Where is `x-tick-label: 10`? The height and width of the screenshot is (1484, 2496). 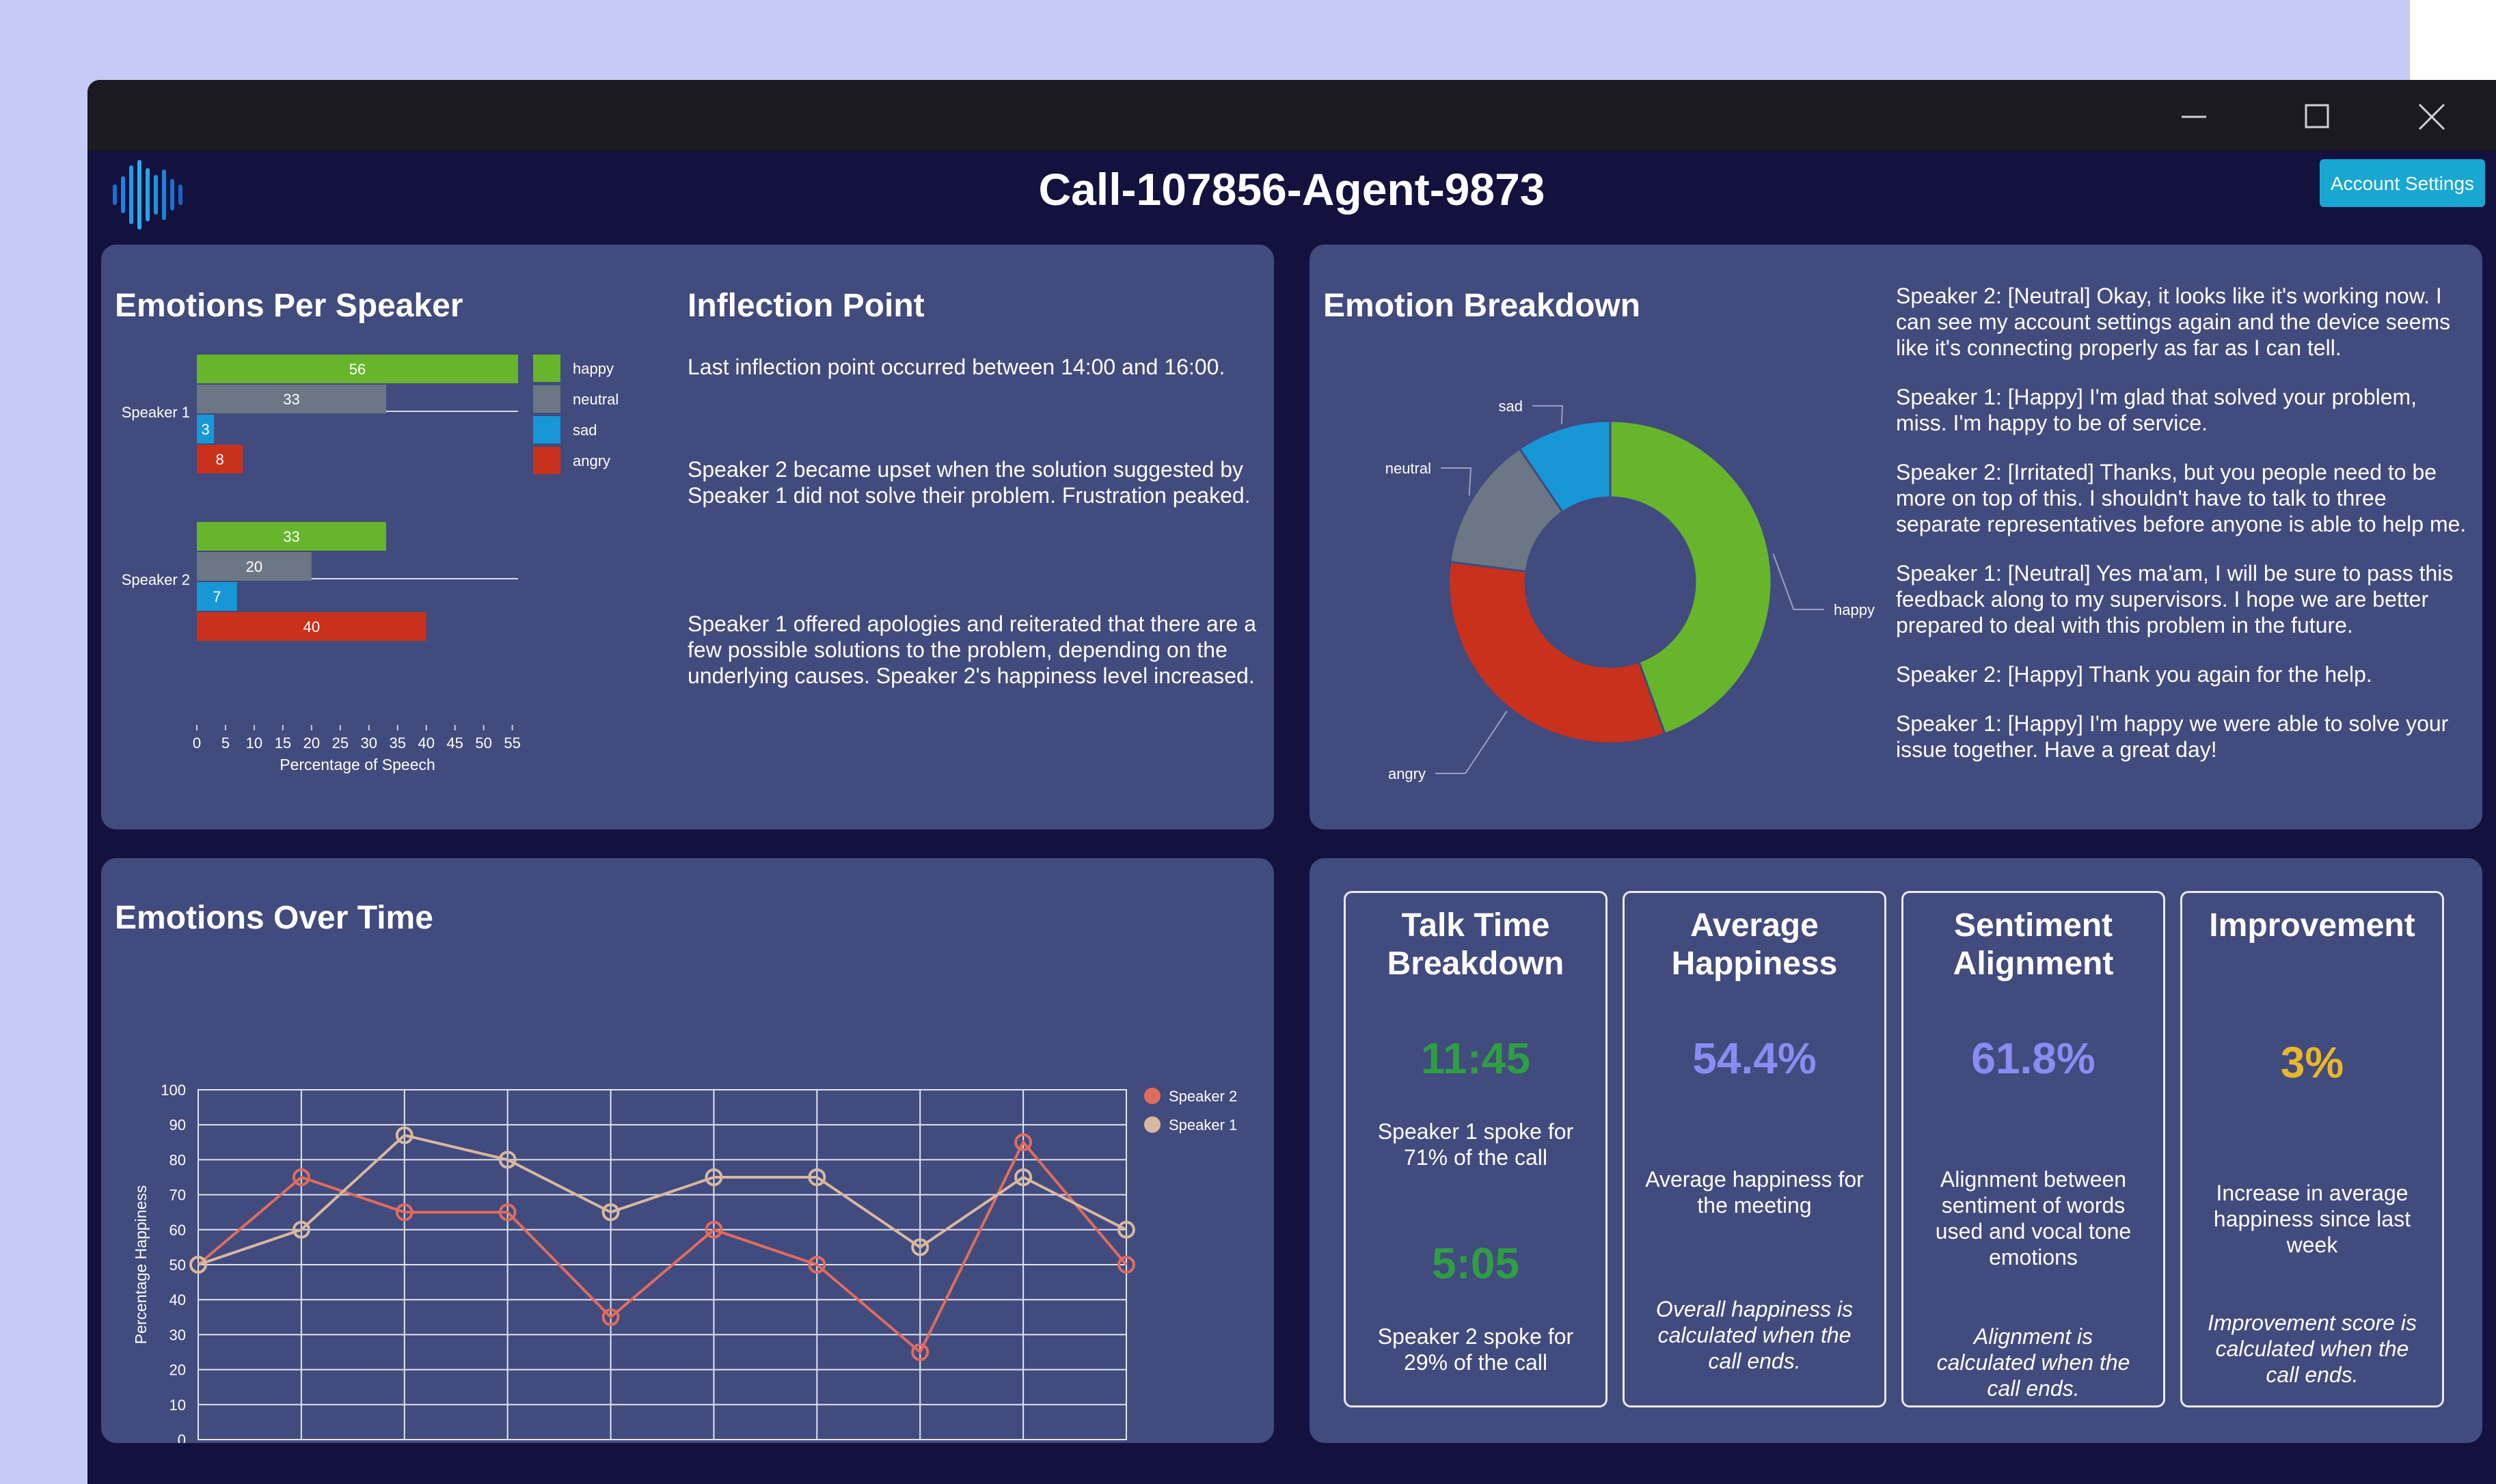
x-tick-label: 10 is located at coordinates (254, 743).